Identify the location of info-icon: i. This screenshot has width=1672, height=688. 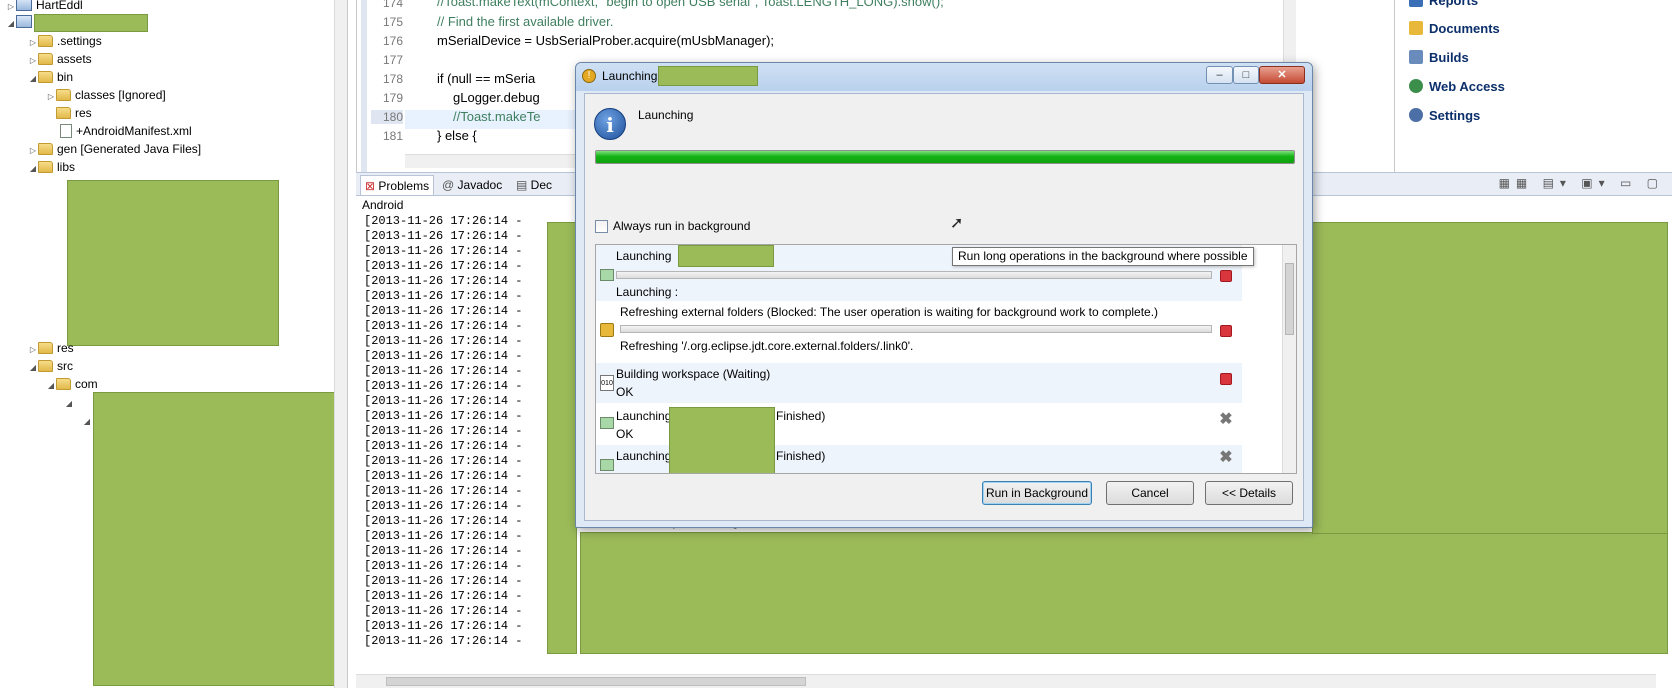
(610, 124).